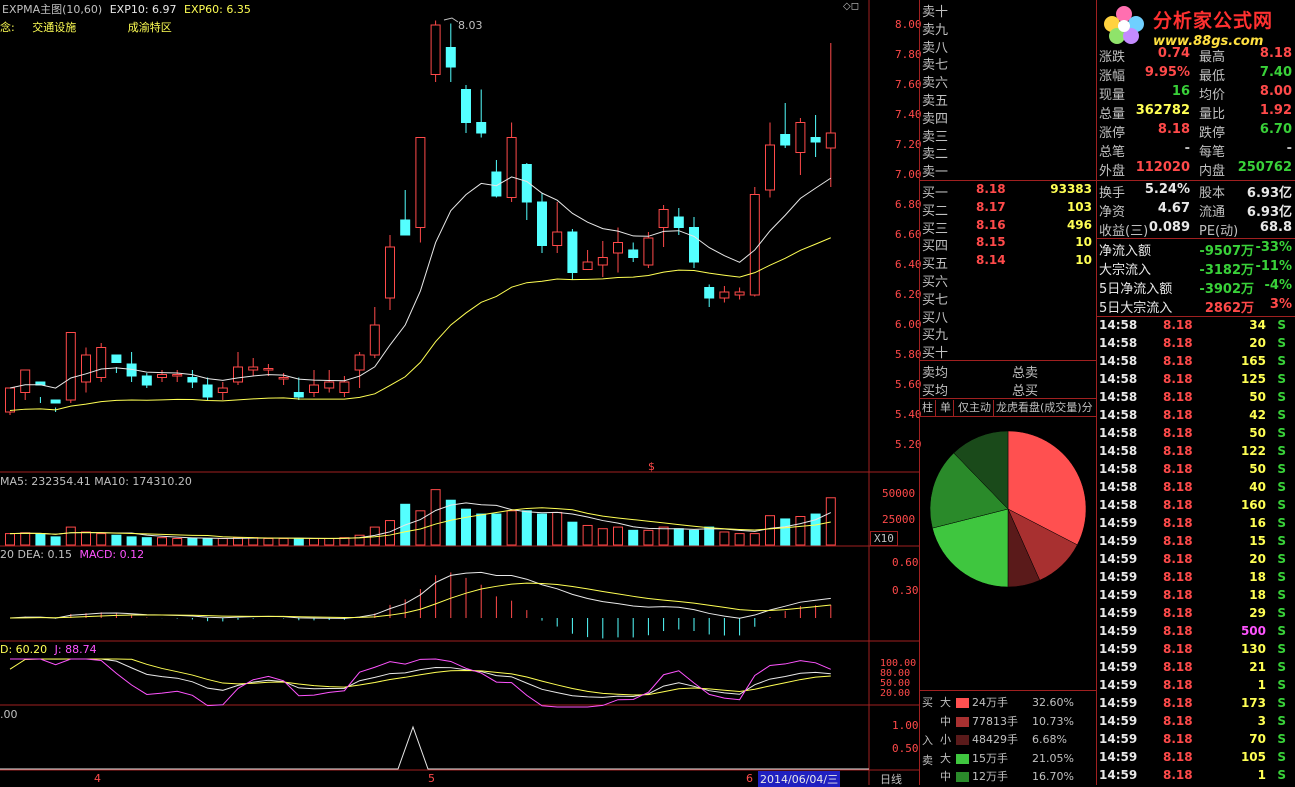 This screenshot has width=1295, height=787. I want to click on trade-row: 14:59 8.18 173 S, so click(1196, 705).